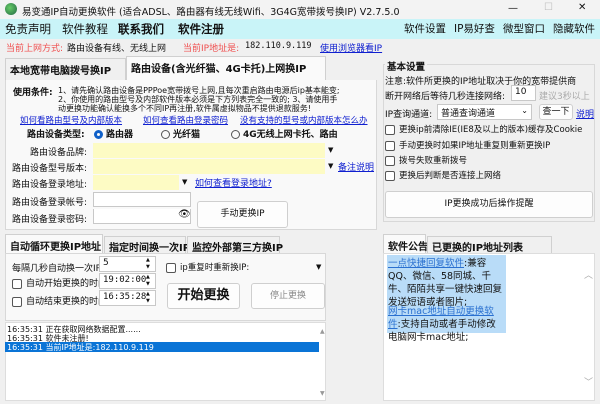 Image resolution: width=600 pixels, height=404 pixels. Describe the element at coordinates (28, 29) in the screenshot. I see `menu-disclaimer: 免责声明` at that location.